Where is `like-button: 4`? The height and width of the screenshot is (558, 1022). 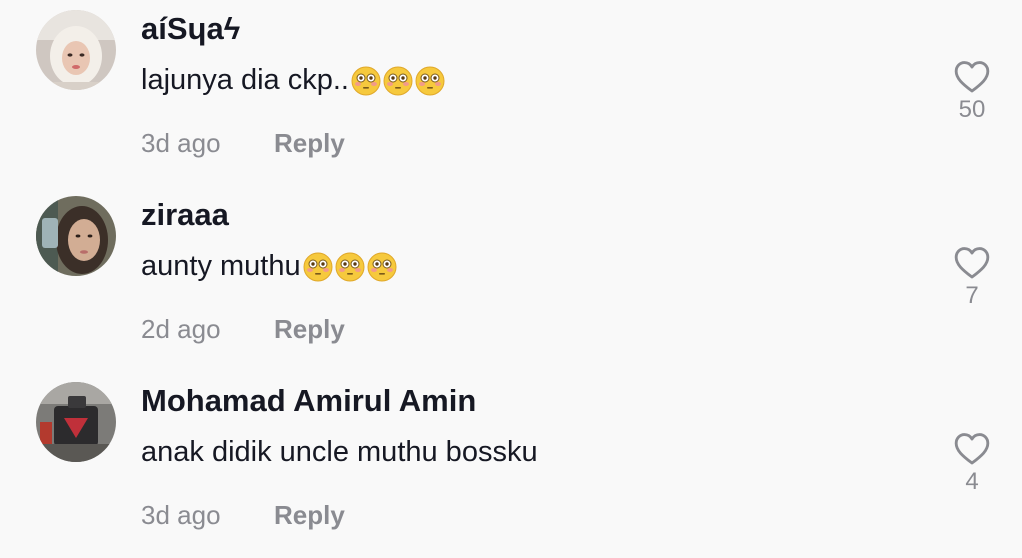 like-button: 4 is located at coordinates (972, 463).